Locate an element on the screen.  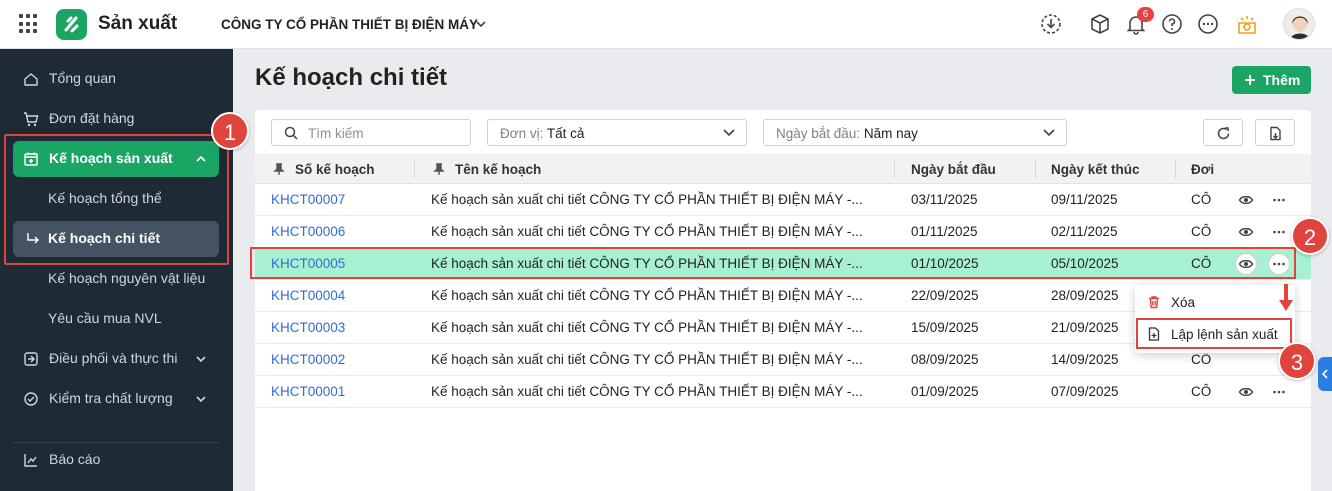
unit-filter-value: Tất cả is located at coordinates (565, 133).